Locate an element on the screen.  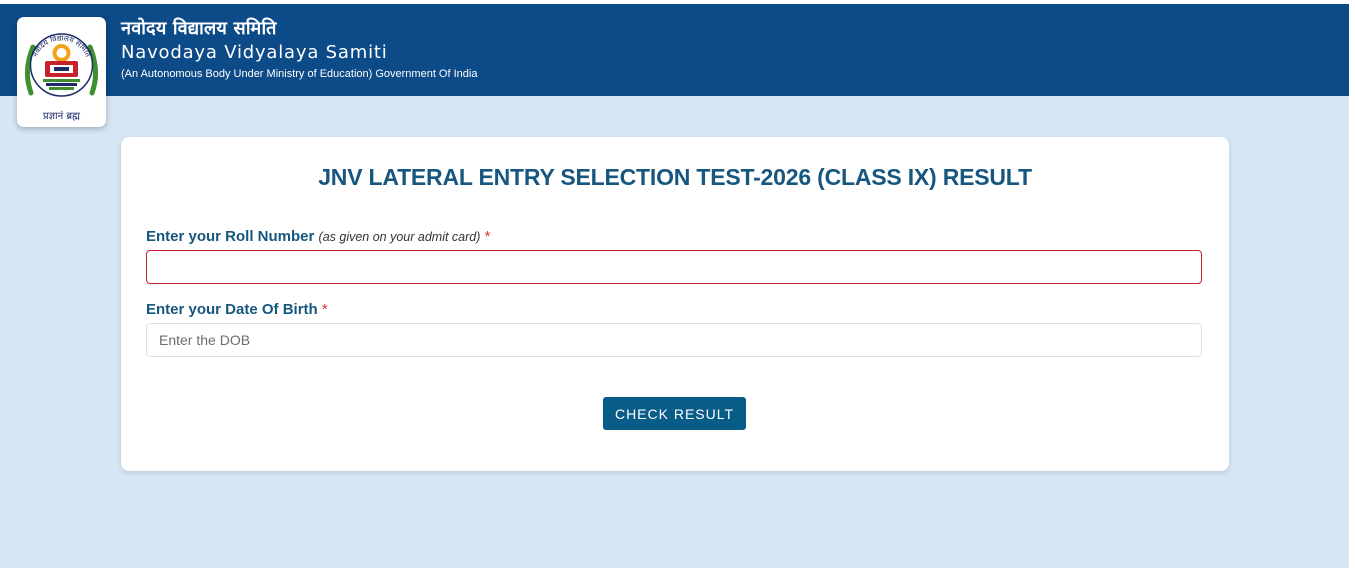
check-result-button: CHECK RESULT is located at coordinates (674, 413).